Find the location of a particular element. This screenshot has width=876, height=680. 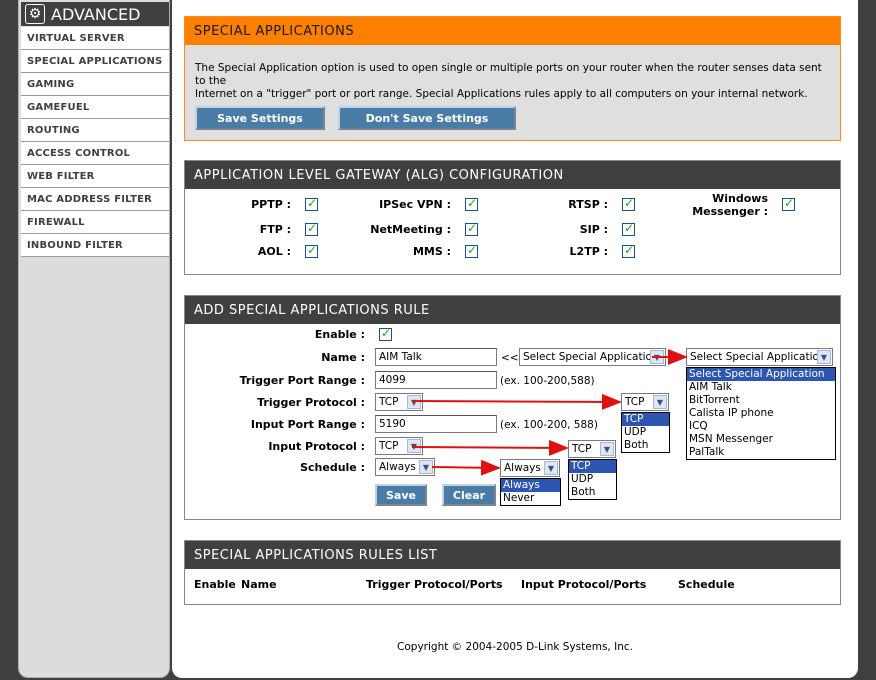

input-protocol-list: TCP UDP Both is located at coordinates (592, 479).